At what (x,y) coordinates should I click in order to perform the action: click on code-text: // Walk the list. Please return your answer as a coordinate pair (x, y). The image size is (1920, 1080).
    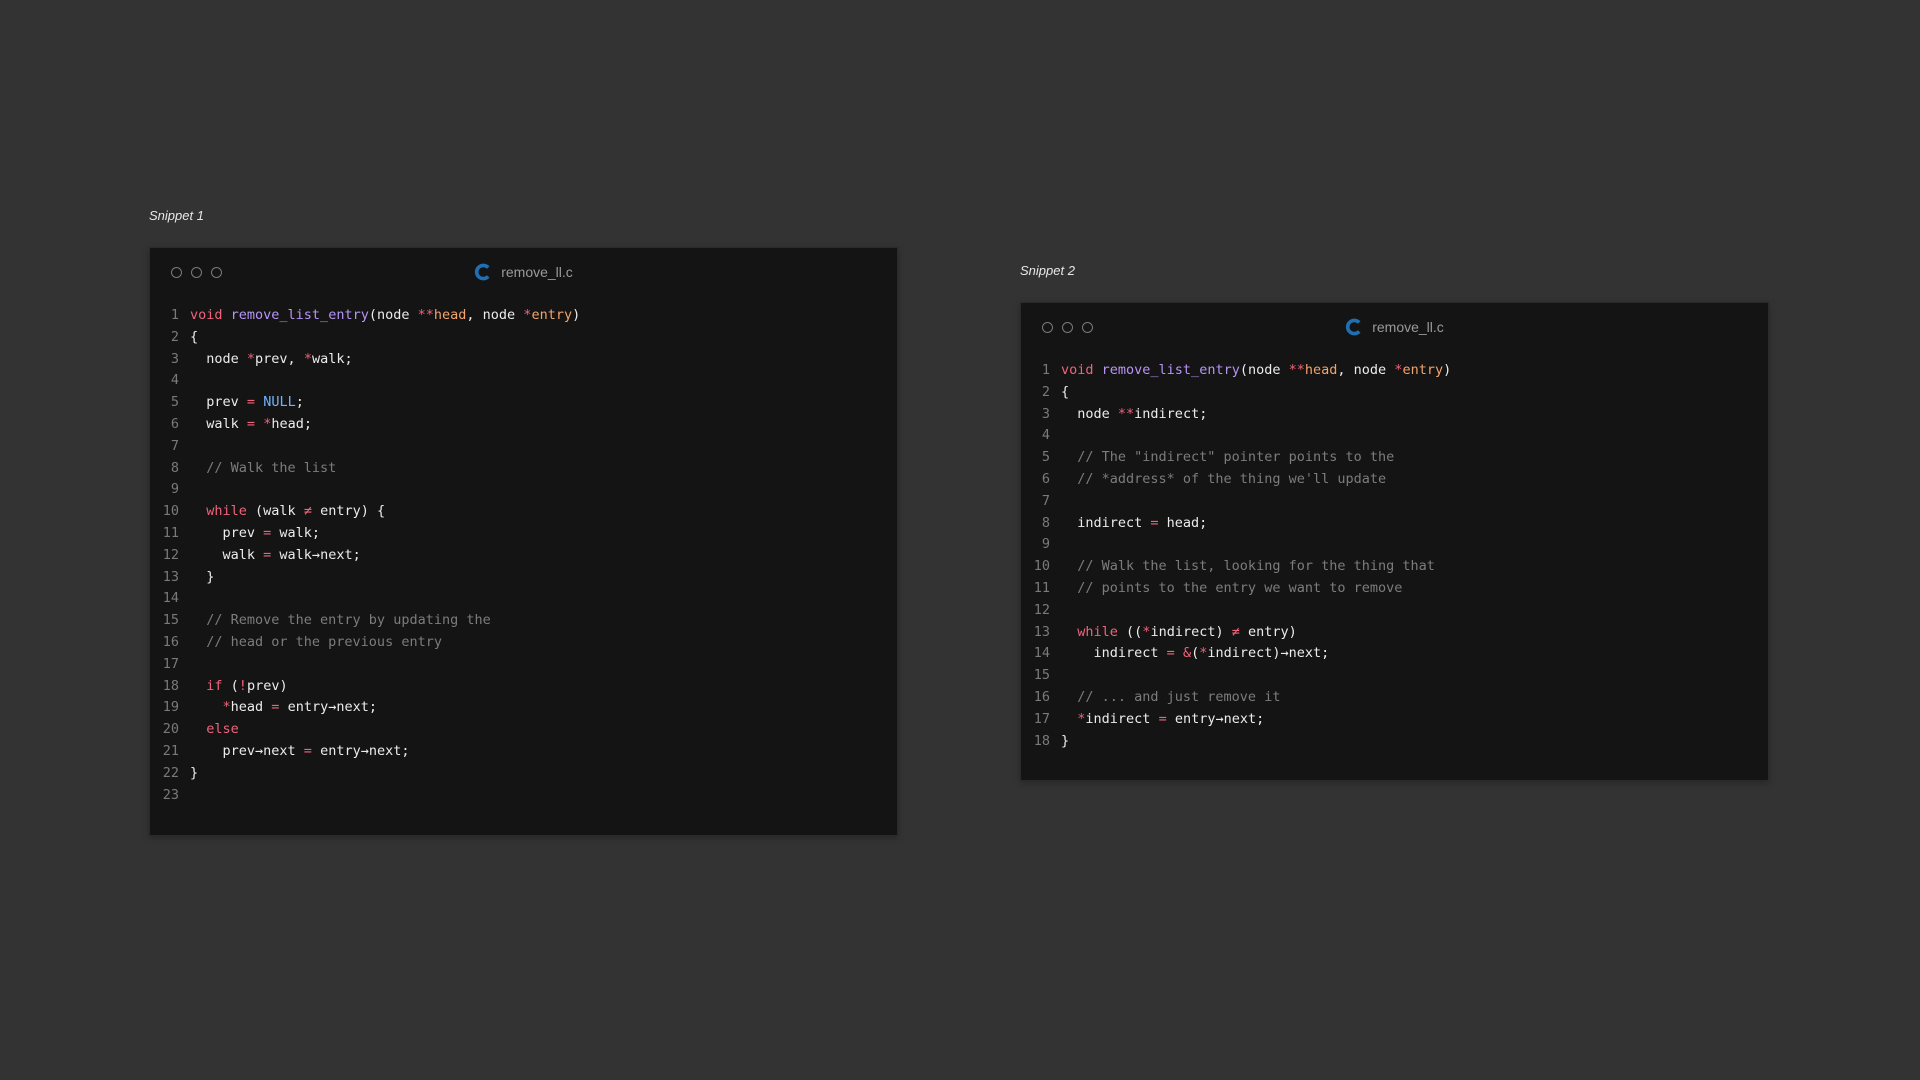
    Looking at the image, I should click on (263, 467).